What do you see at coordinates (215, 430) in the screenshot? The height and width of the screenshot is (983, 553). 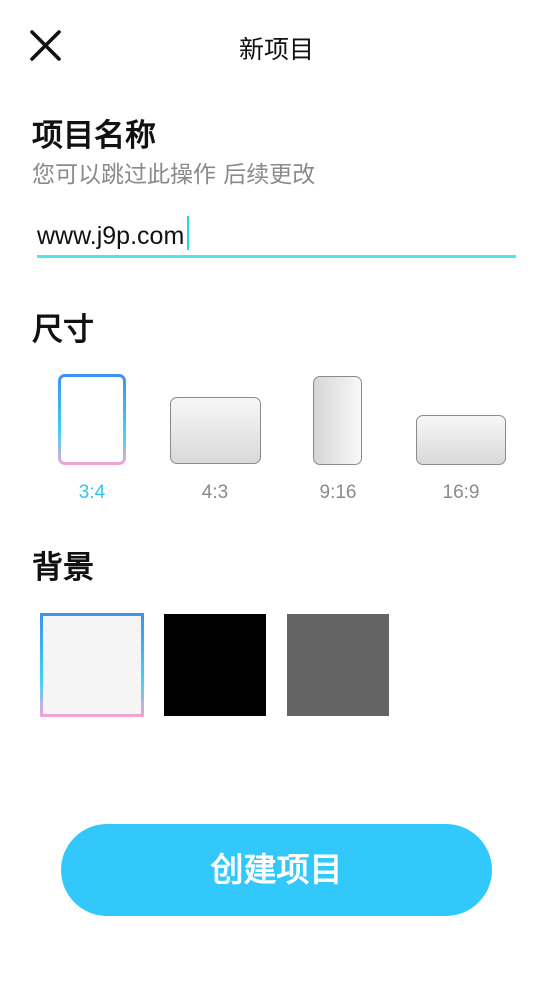 I see `landscape-4-3-shape` at bounding box center [215, 430].